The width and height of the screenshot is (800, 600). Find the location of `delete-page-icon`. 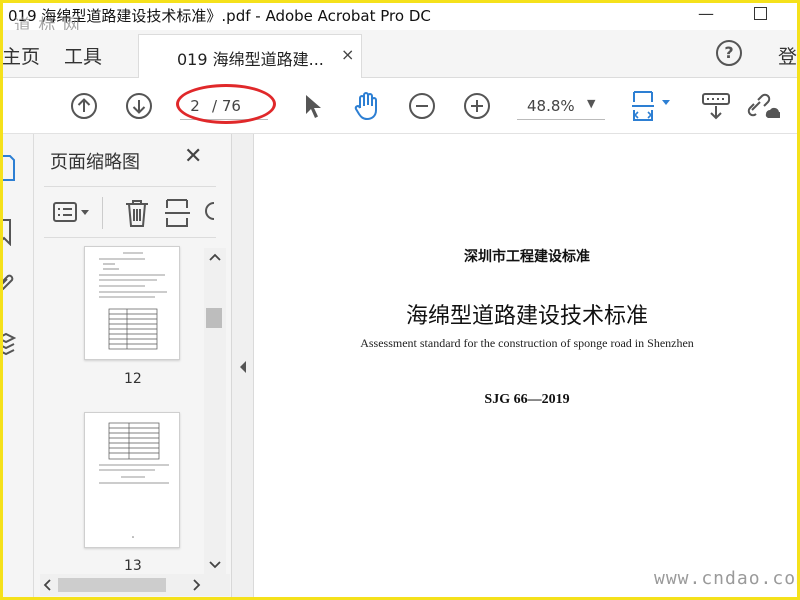

delete-page-icon is located at coordinates (137, 213).